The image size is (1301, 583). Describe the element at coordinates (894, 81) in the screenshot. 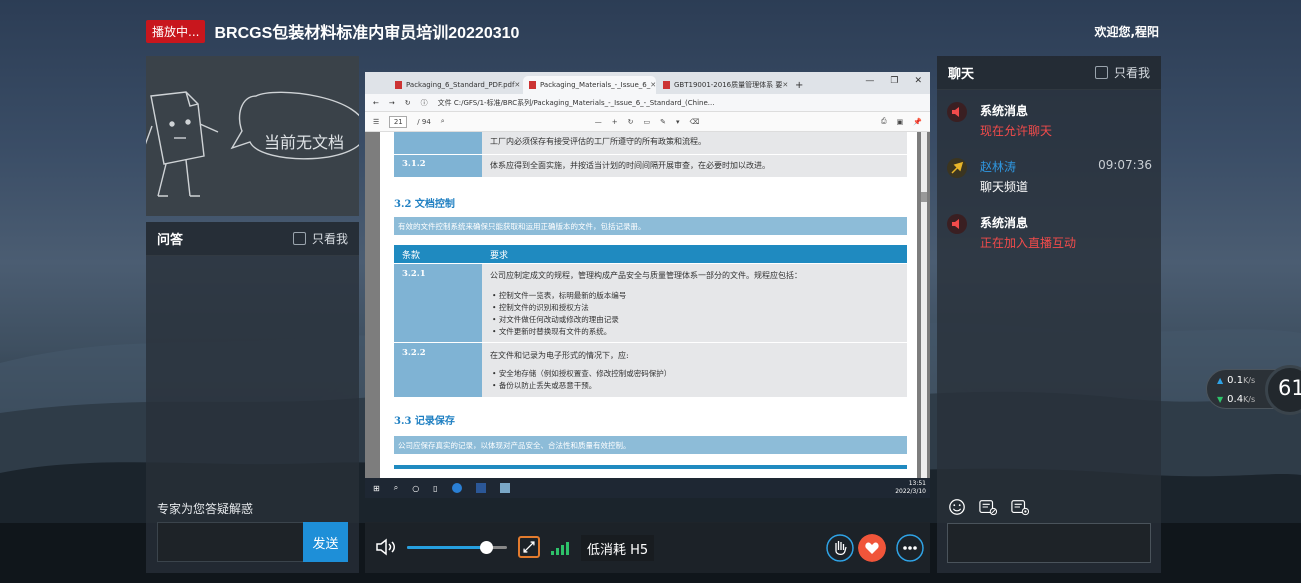

I see `maximize-icon: ❐` at that location.